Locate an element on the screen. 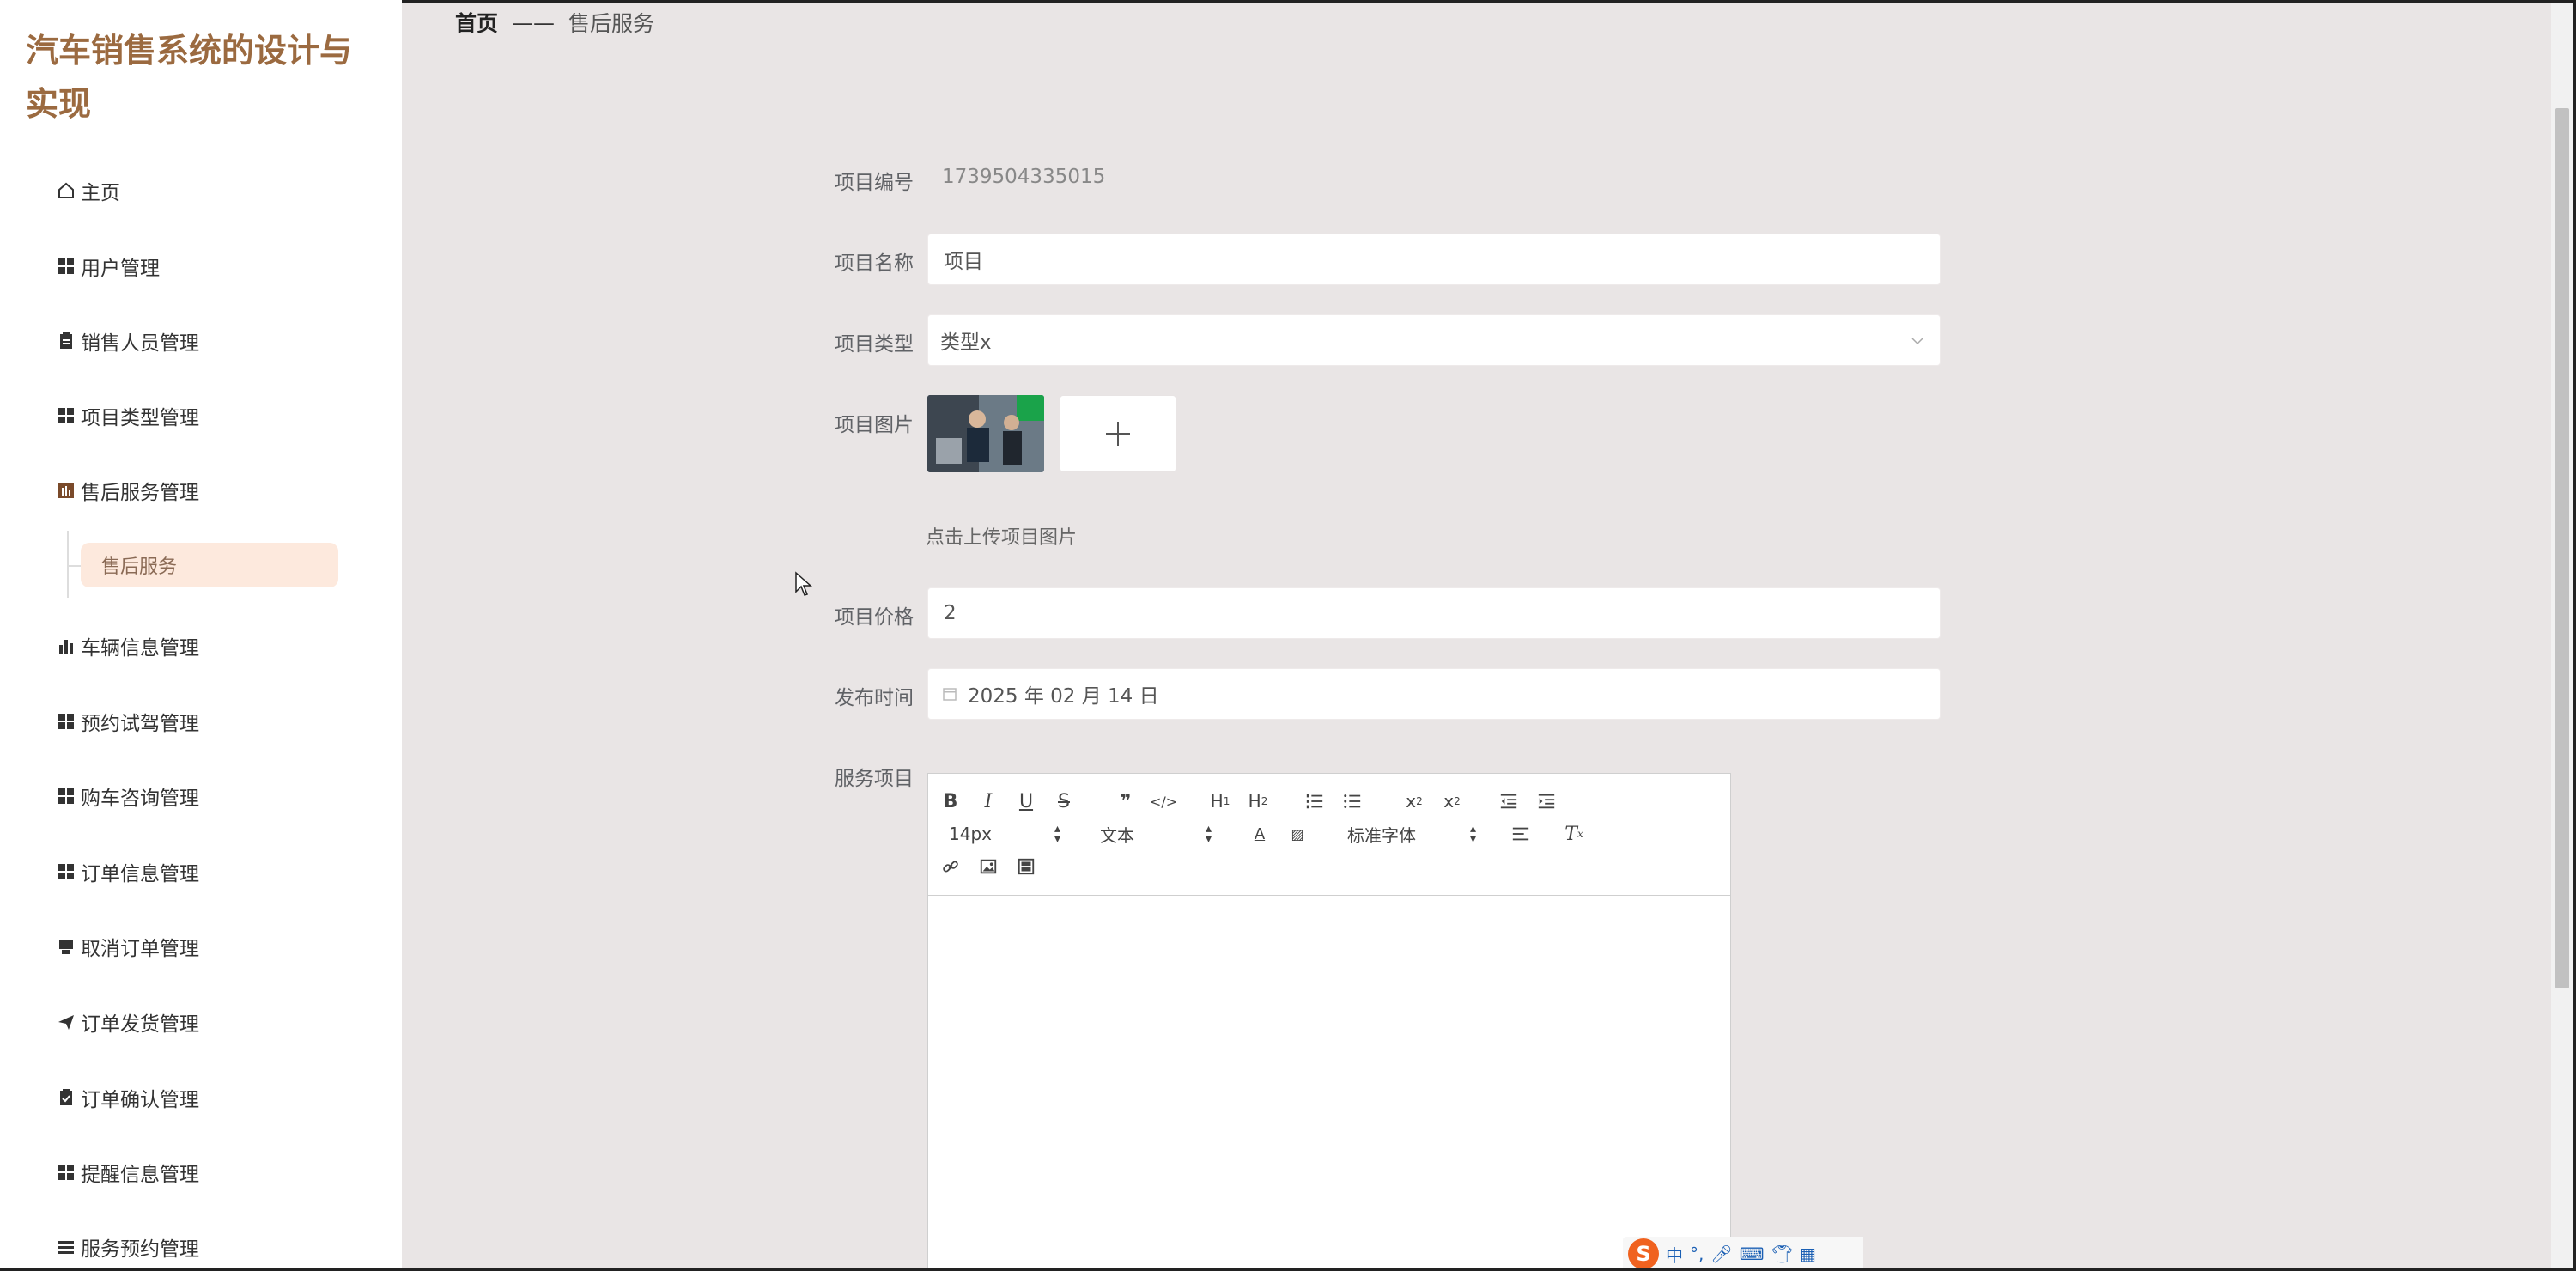  sidebar-item-label: 提醒信息管理 is located at coordinates (140, 1175).